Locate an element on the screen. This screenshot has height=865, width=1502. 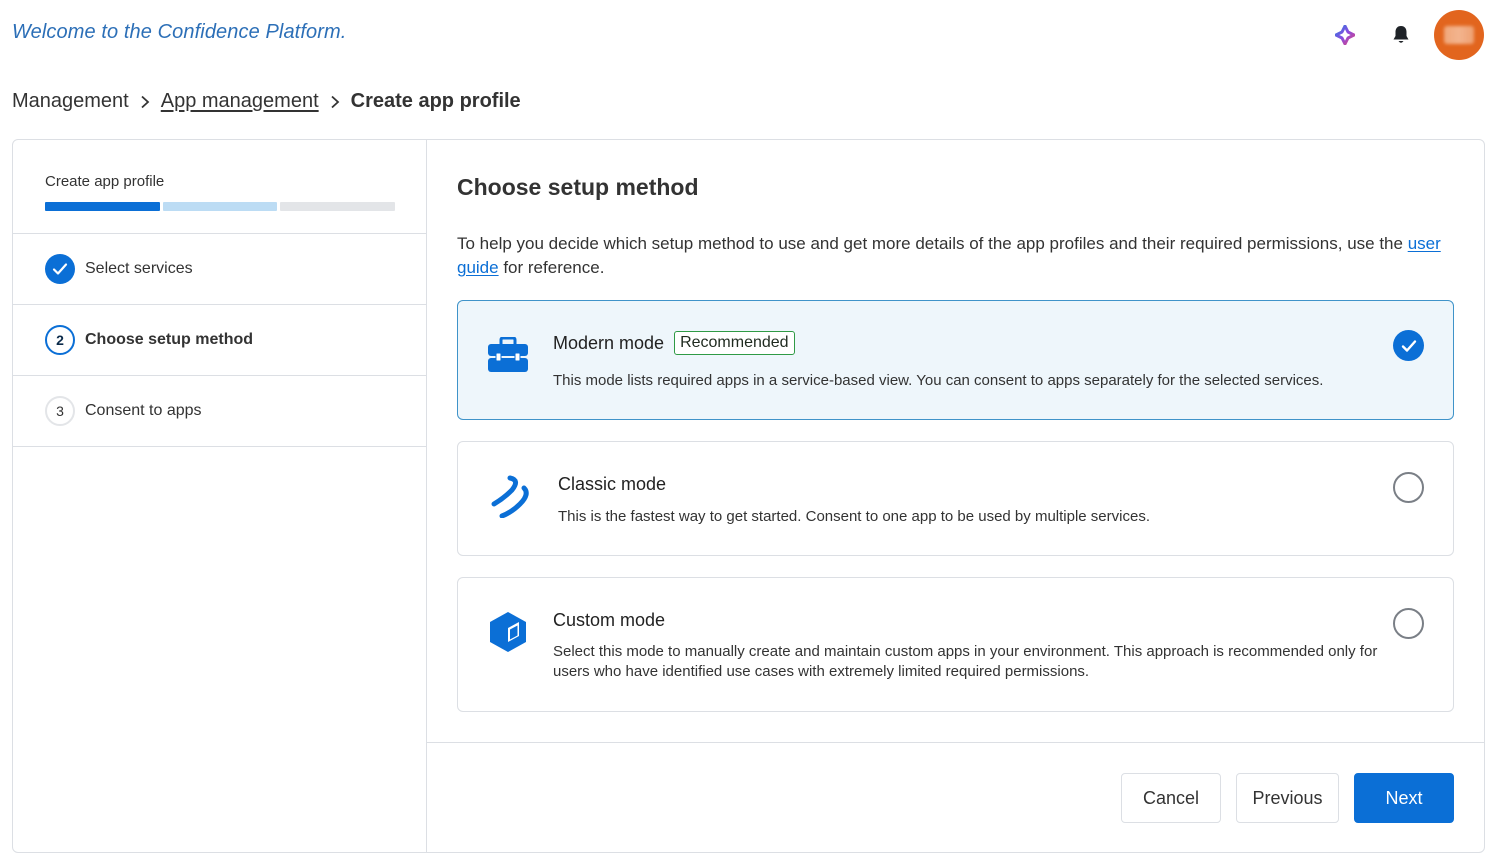
progress-bar is located at coordinates (220, 206).